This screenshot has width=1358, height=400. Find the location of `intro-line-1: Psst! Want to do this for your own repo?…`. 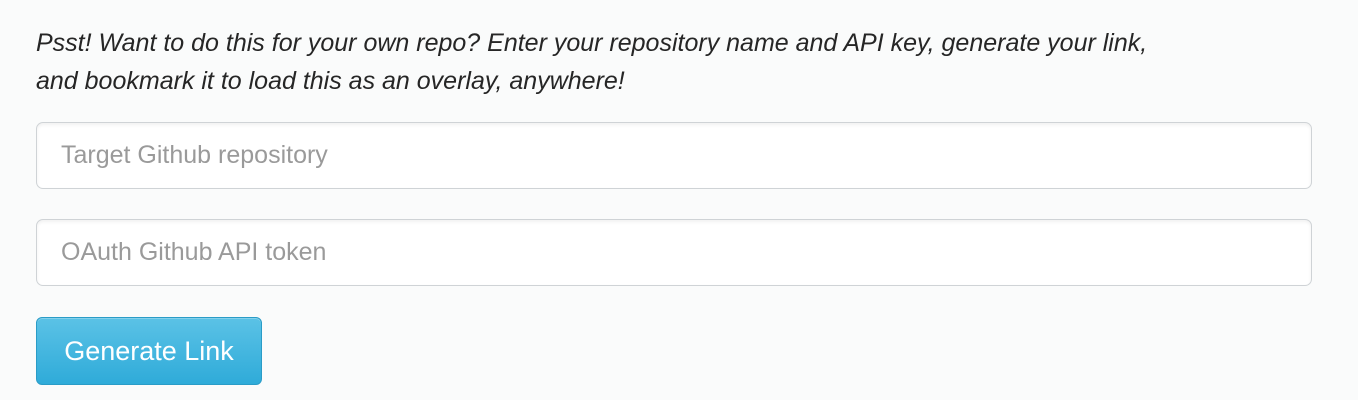

intro-line-1: Psst! Want to do this for your own repo?… is located at coordinates (592, 43).